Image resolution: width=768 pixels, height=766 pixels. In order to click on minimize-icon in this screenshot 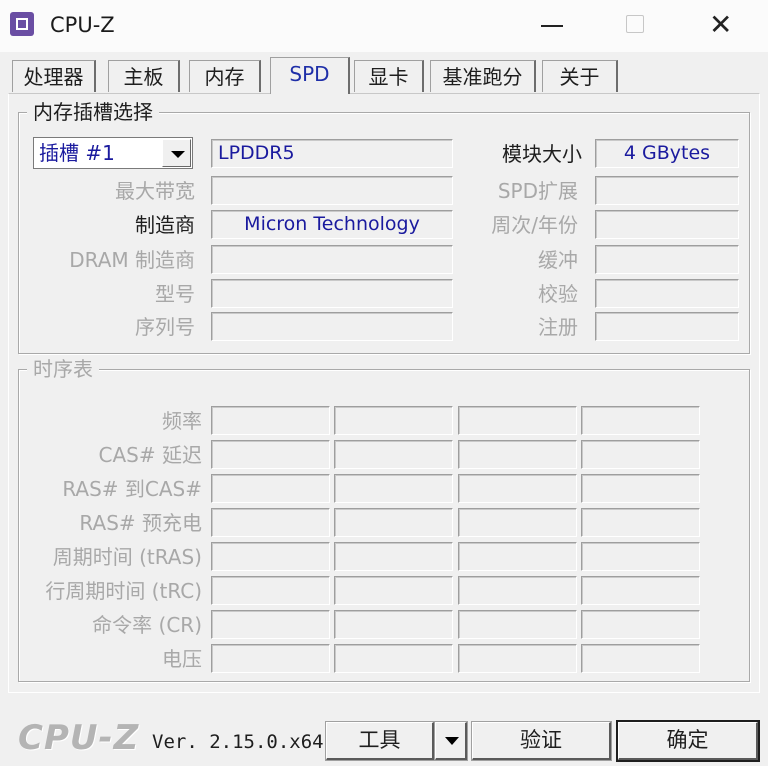, I will do `click(552, 26)`.